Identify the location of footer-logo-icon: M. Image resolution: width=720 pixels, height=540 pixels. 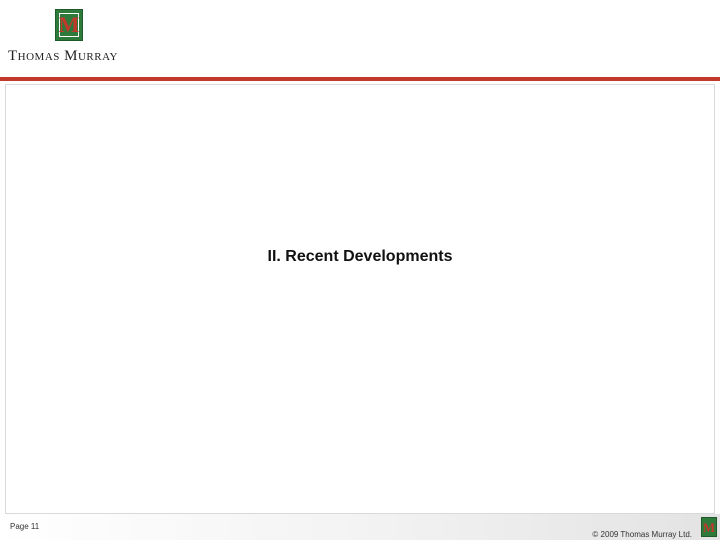
(709, 527).